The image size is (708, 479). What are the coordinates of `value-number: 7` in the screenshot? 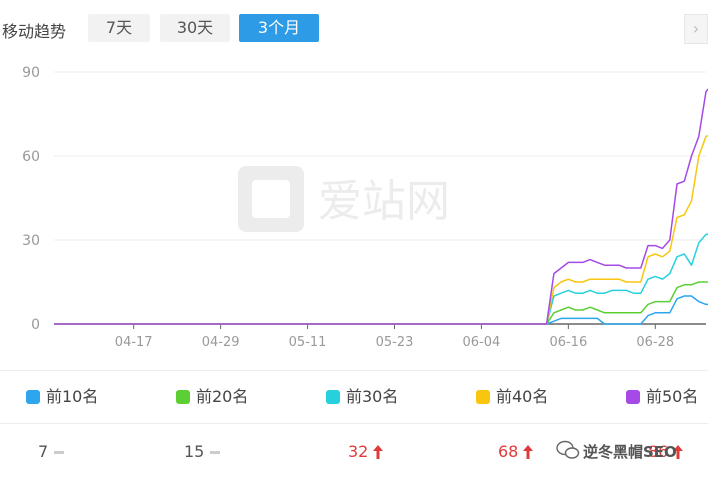 It's located at (43, 451).